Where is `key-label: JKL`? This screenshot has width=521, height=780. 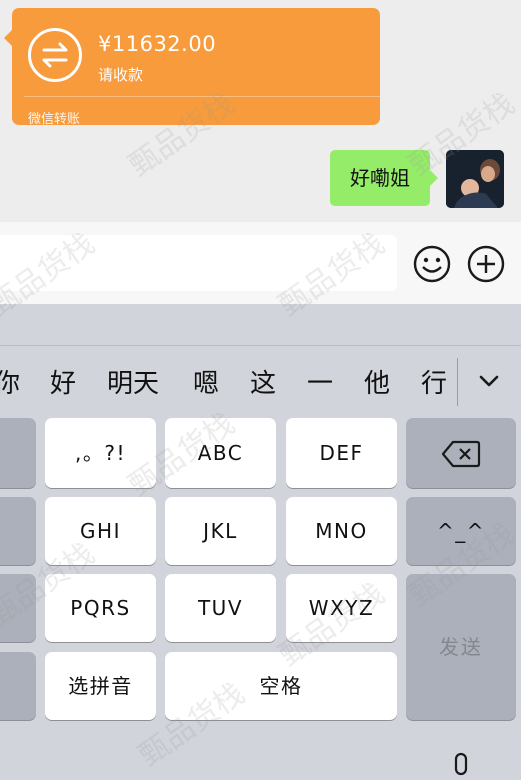
key-label: JKL is located at coordinates (220, 531).